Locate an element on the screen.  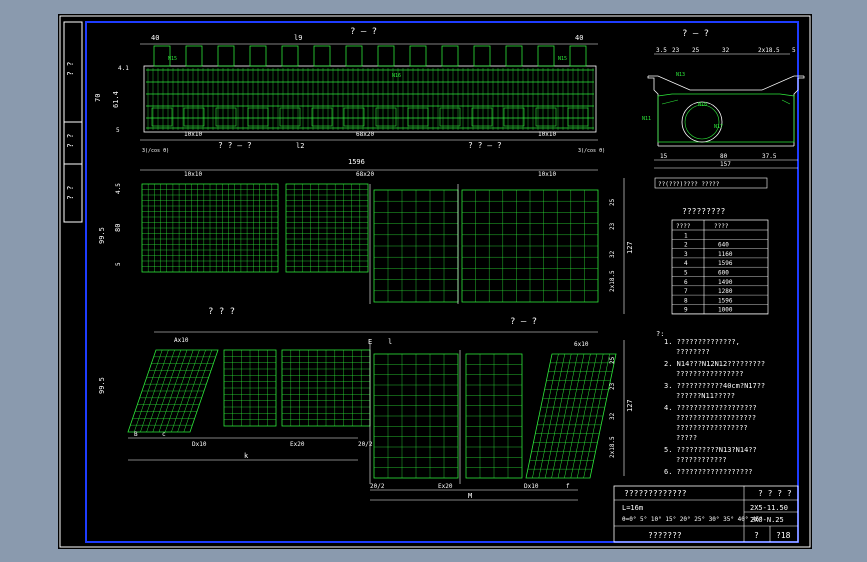
dim-k: k is located at coordinates (246, 456).